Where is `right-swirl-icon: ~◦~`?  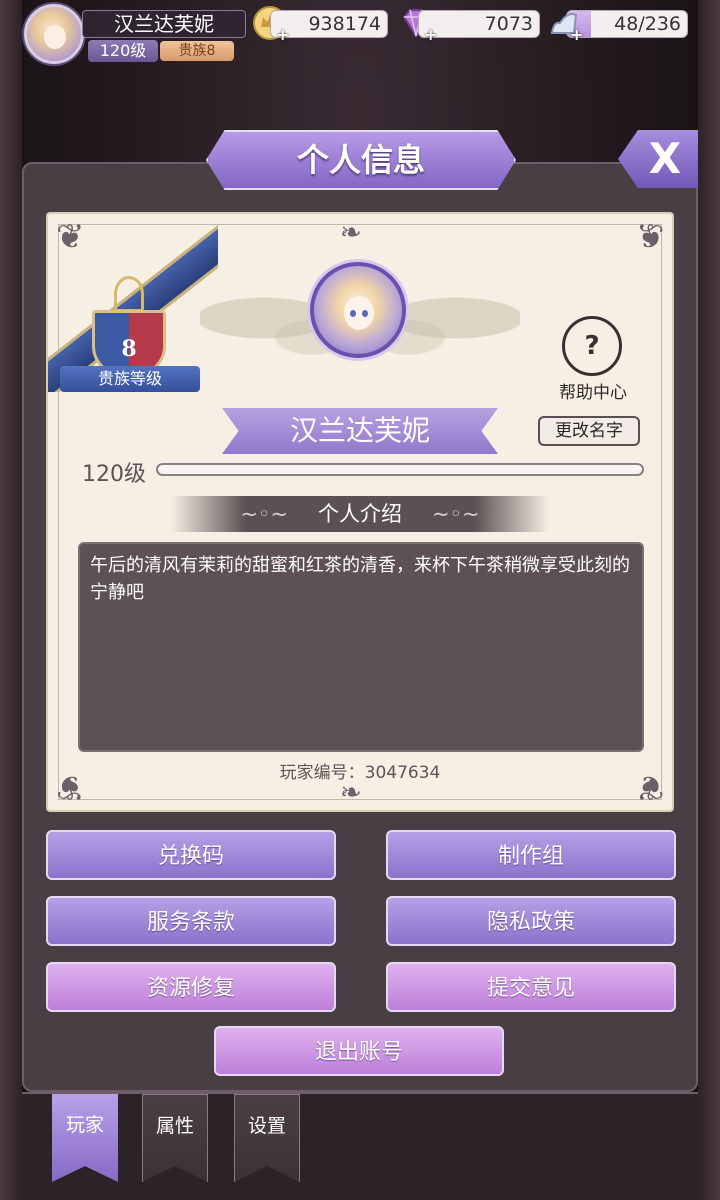 right-swirl-icon: ~◦~ is located at coordinates (456, 514).